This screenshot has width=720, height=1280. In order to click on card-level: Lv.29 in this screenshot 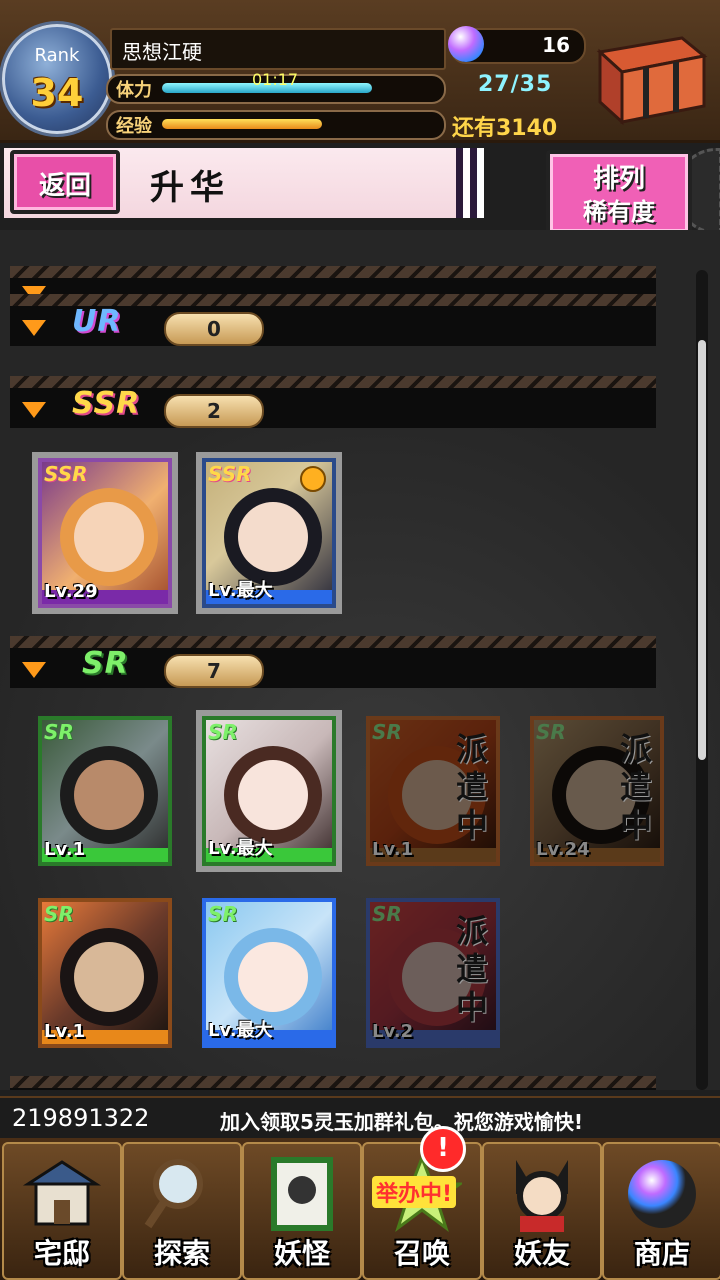, I will do `click(71, 591)`.